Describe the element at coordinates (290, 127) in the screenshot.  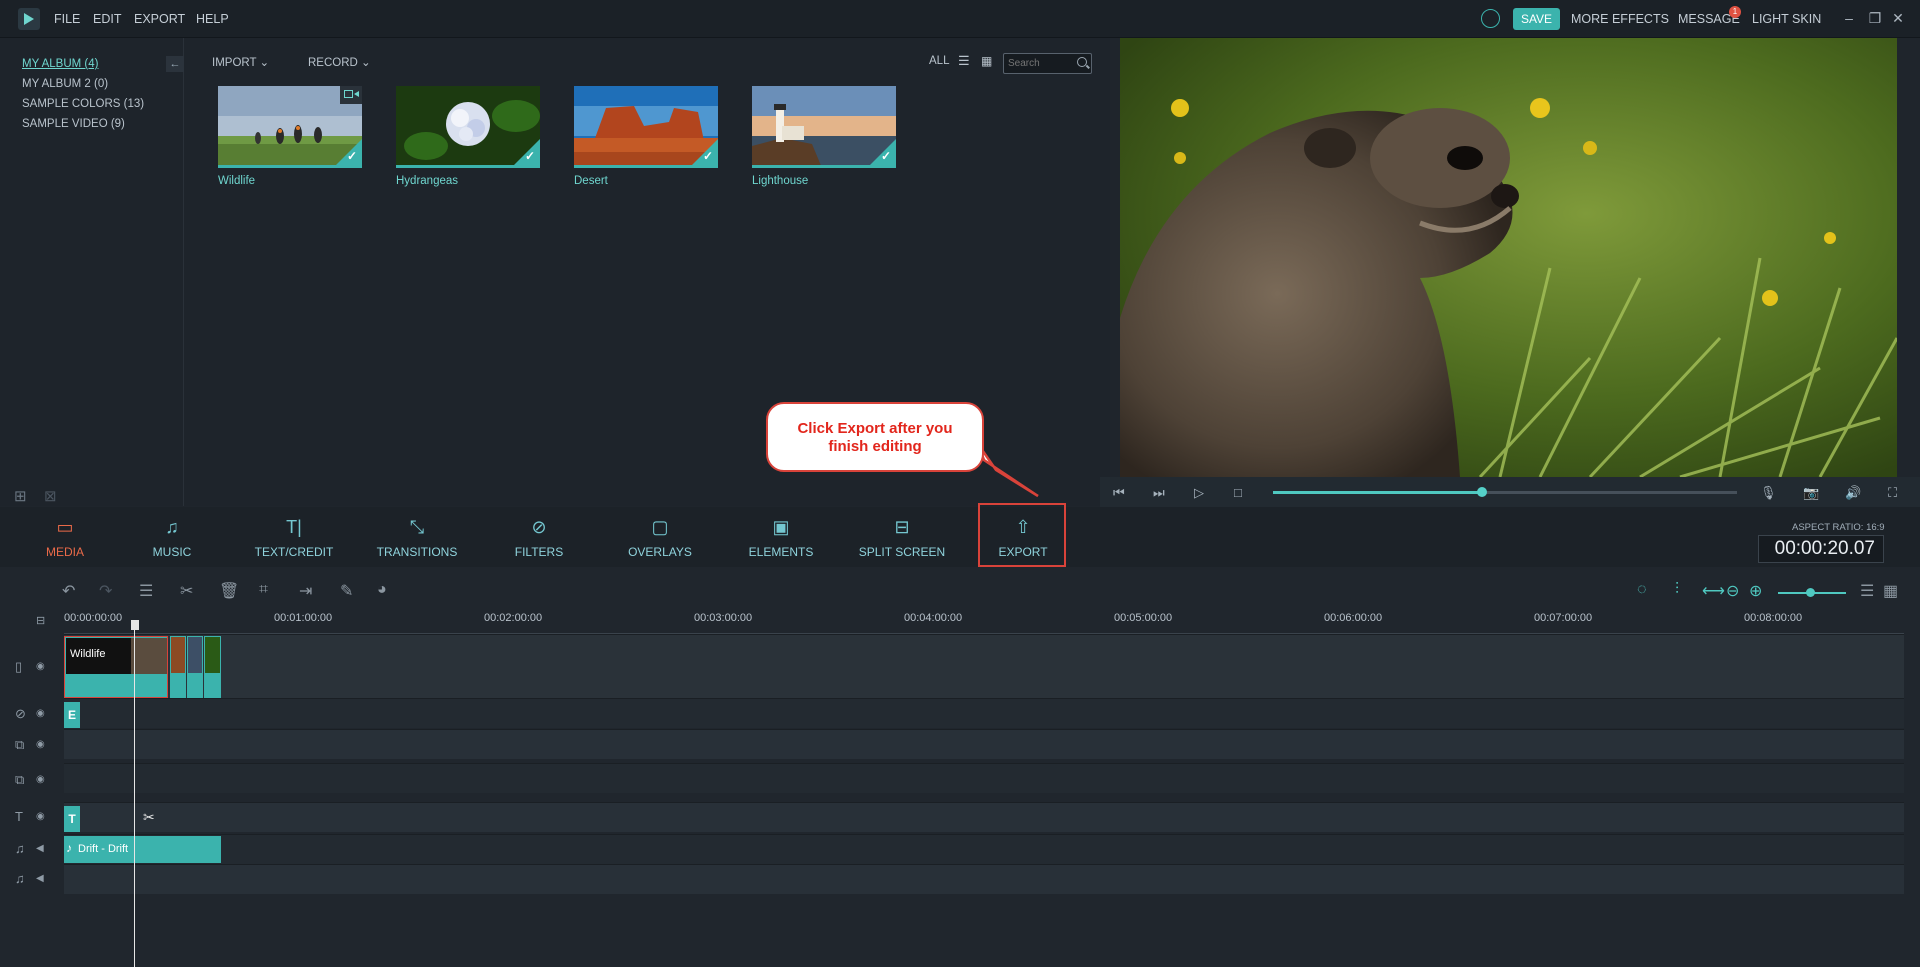
I see `media-thumb-wildlife` at that location.